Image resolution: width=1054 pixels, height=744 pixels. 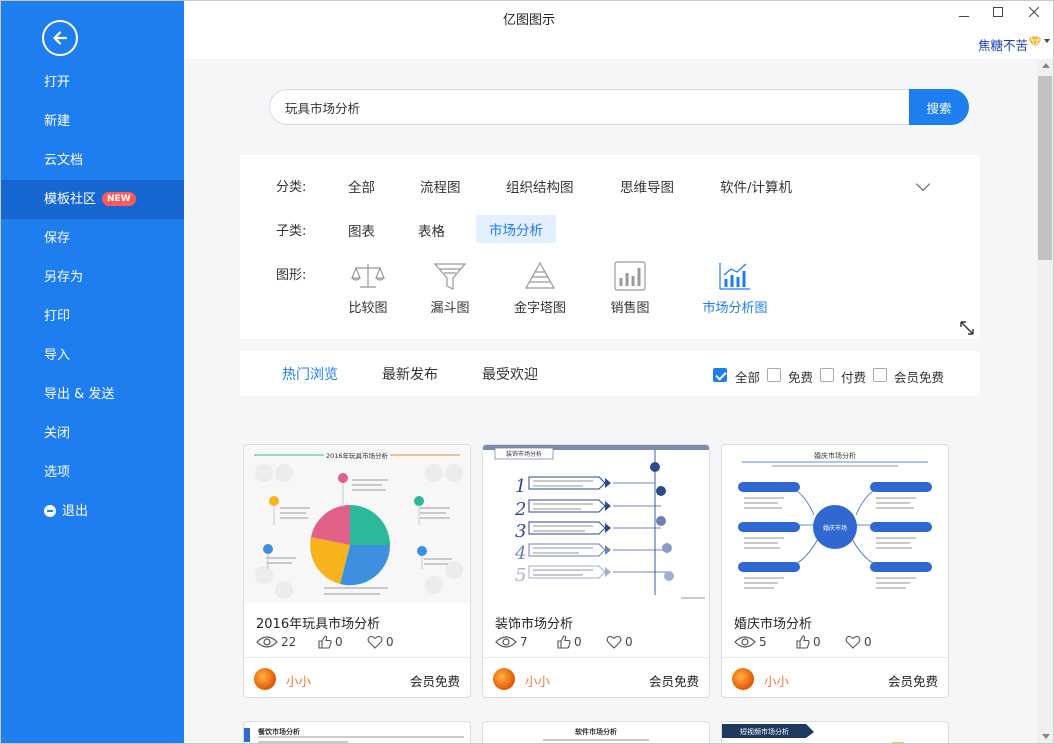 I want to click on template-card-partial: 软件市场分析, so click(x=596, y=732).